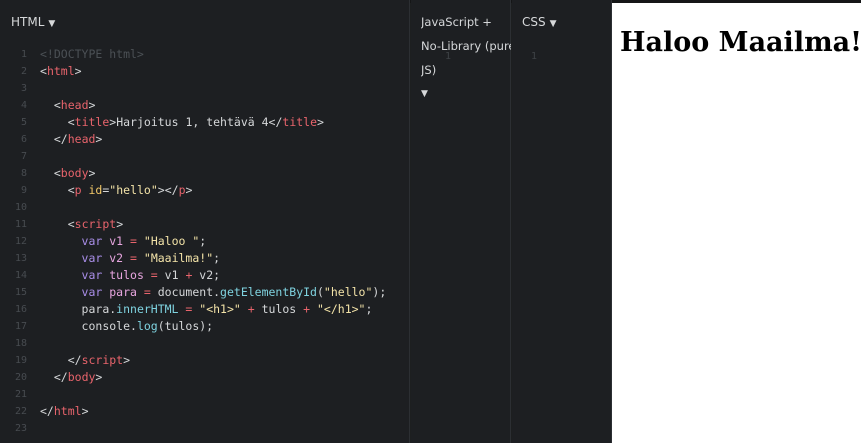 This screenshot has width=861, height=443. Describe the element at coordinates (23, 190) in the screenshot. I see `line-number: 9` at that location.